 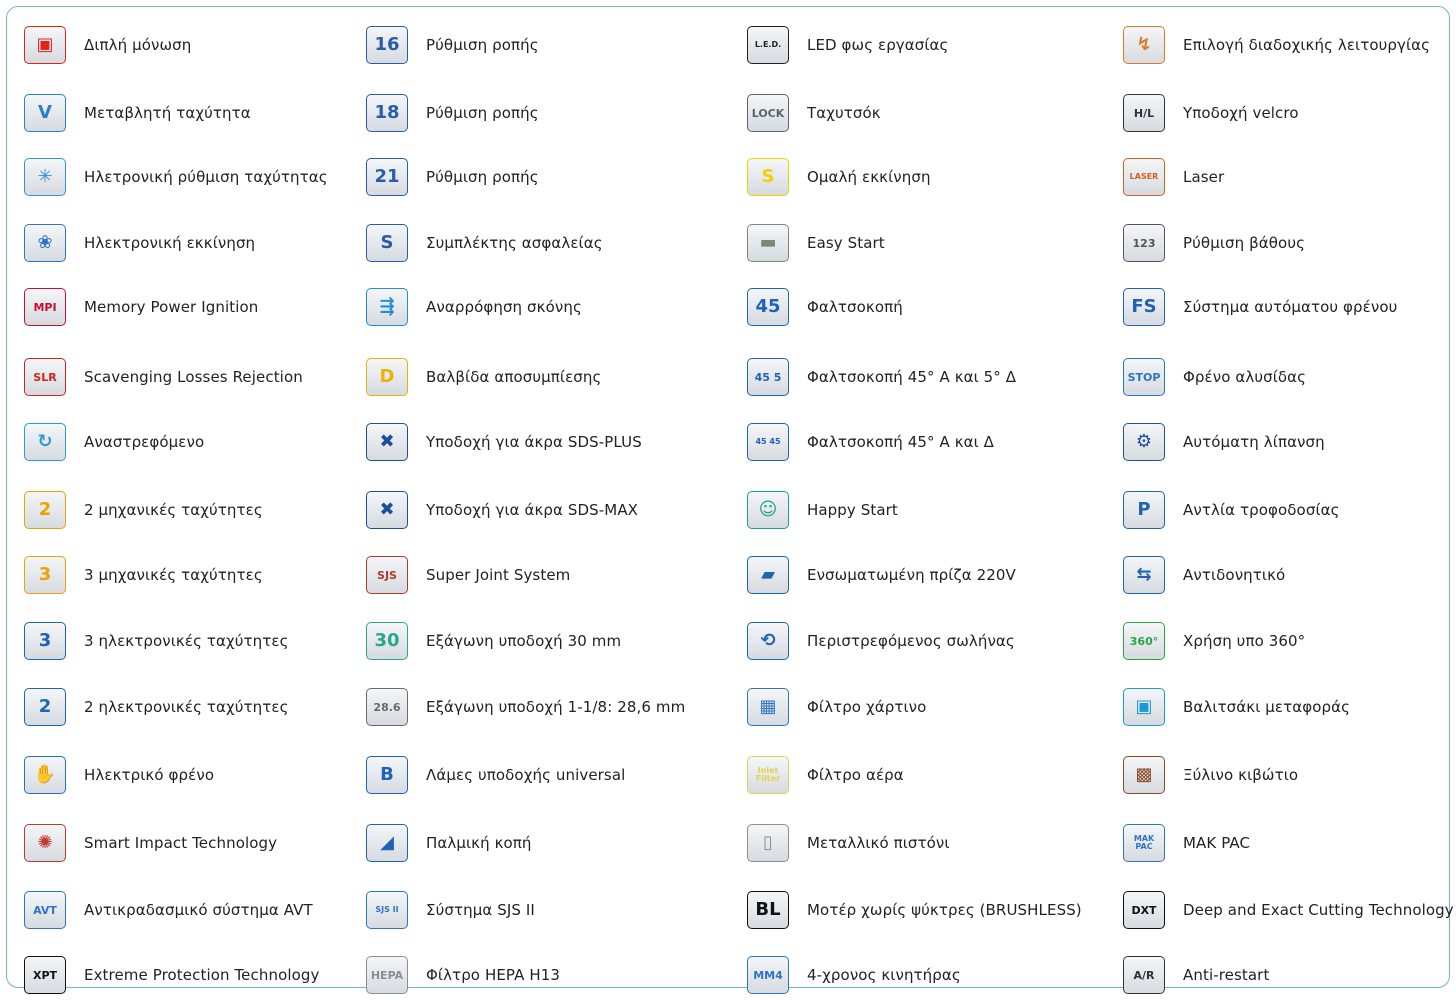 I want to click on legend-item-label: Super Joint System, so click(x=498, y=575).